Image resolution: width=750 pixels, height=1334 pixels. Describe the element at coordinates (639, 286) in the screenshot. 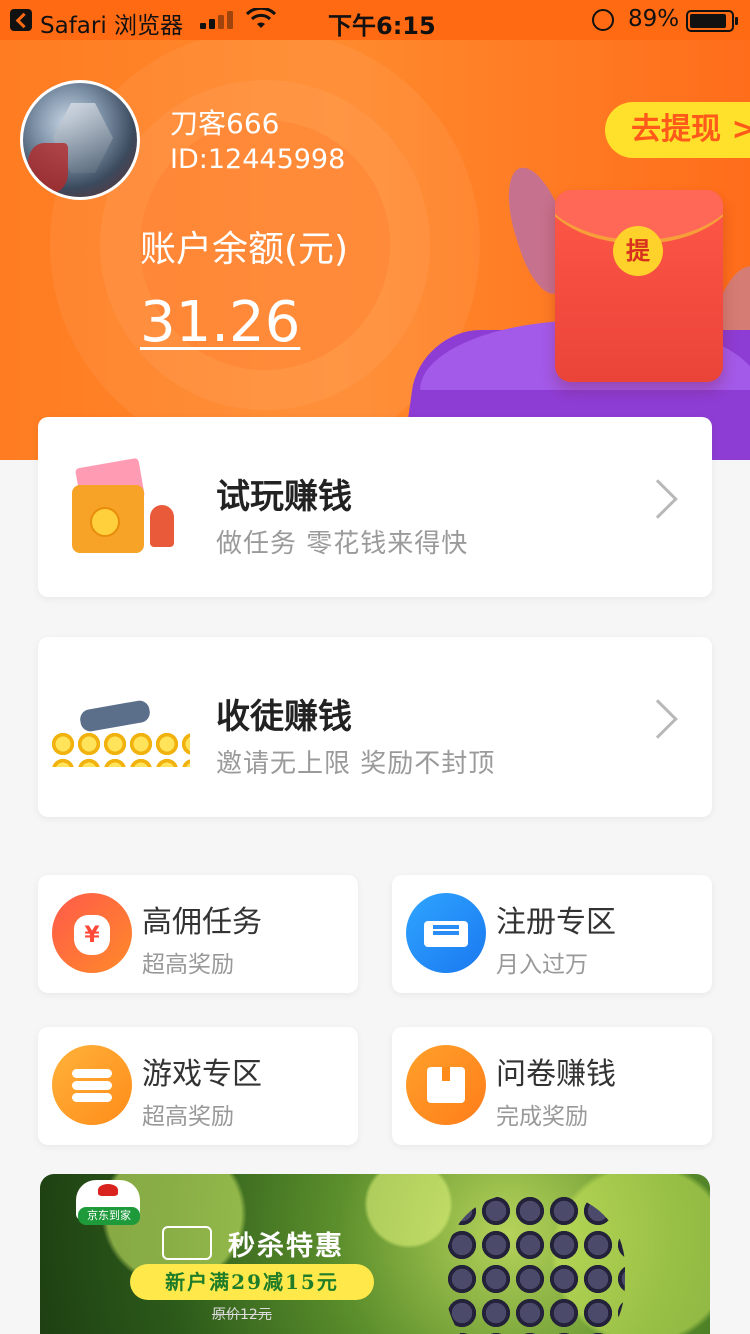

I see `red-envelope-illustration: 提` at that location.